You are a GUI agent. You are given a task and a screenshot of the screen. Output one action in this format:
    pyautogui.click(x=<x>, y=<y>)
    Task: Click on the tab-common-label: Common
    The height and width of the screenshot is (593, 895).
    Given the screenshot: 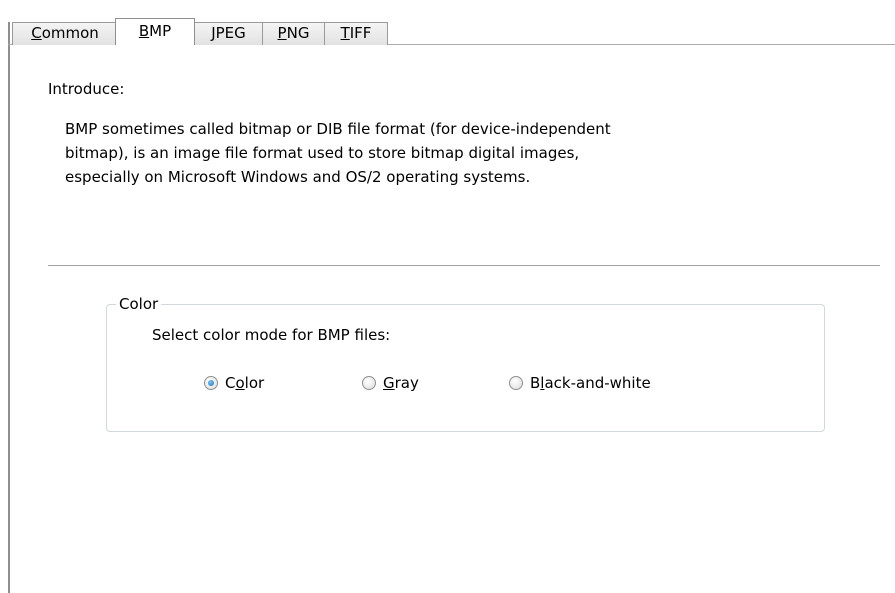 What is the action you would take?
    pyautogui.click(x=65, y=33)
    